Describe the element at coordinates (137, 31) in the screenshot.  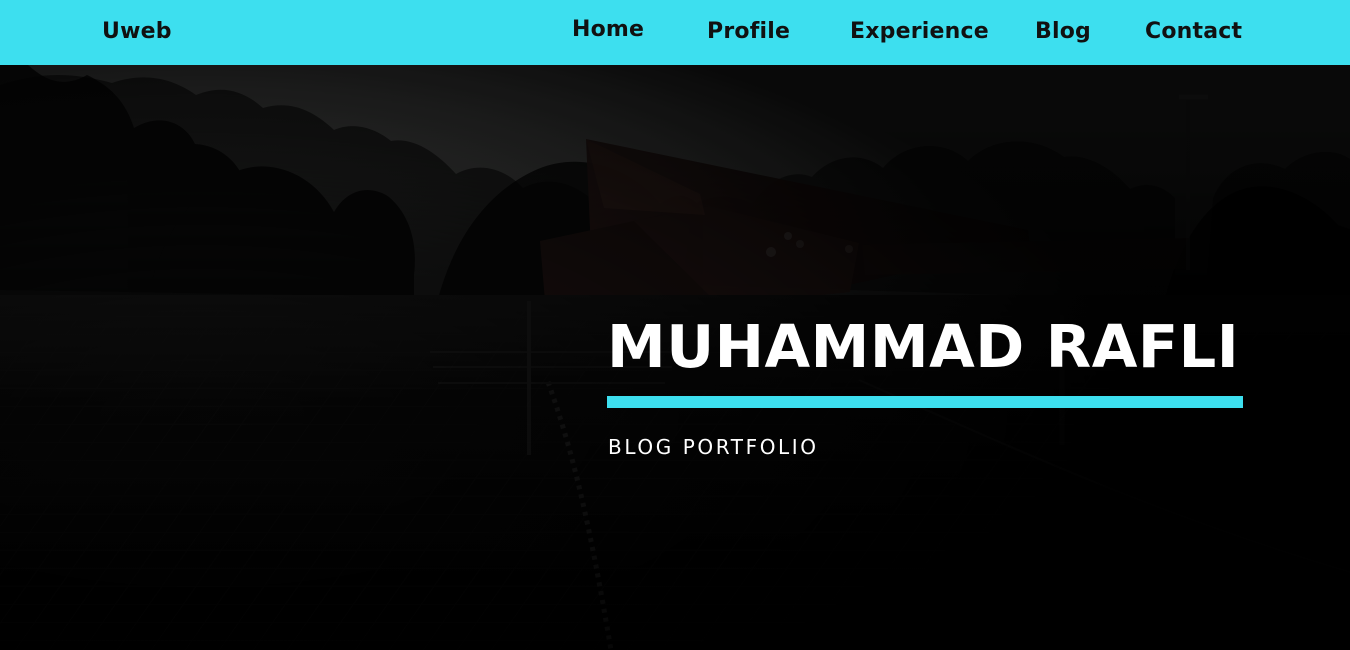
I see `brand-logo-link: Uweb` at that location.